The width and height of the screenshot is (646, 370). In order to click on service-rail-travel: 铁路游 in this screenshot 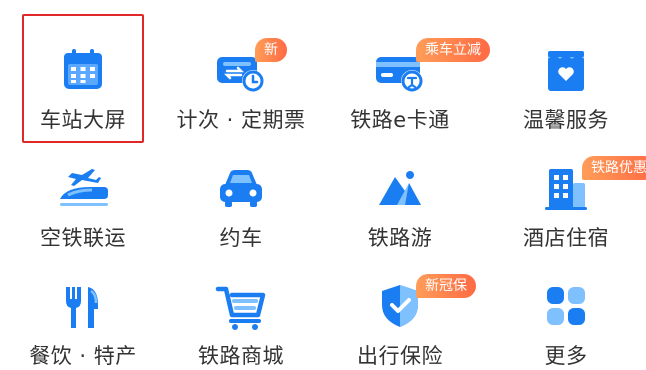, I will do `click(400, 193)`.